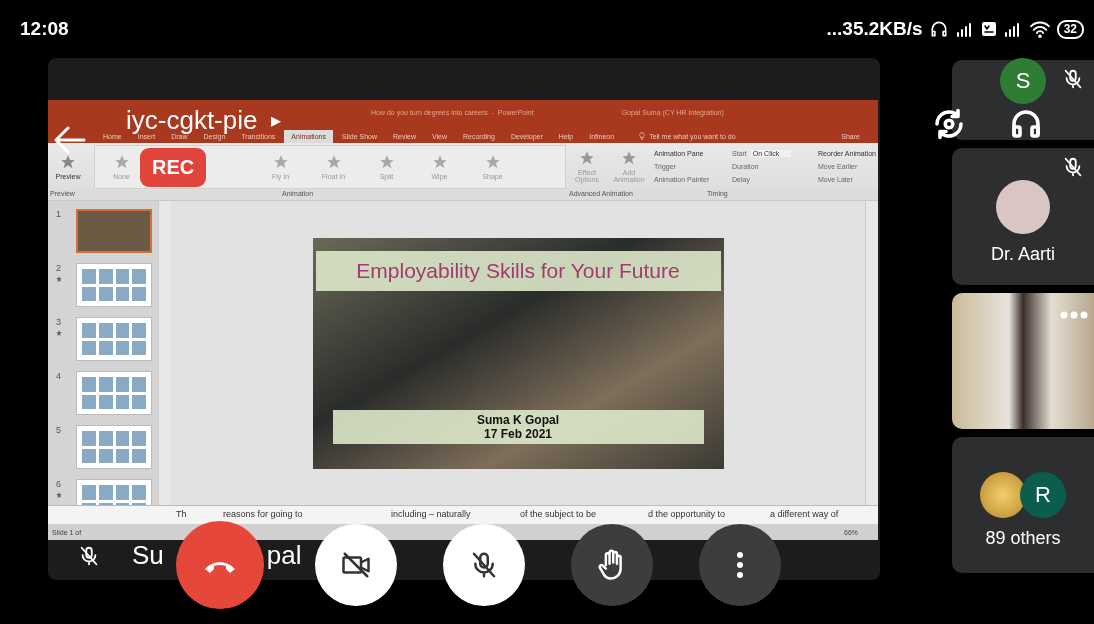  Describe the element at coordinates (1023, 254) in the screenshot. I see `participant-name: Dr. Aarti` at that location.